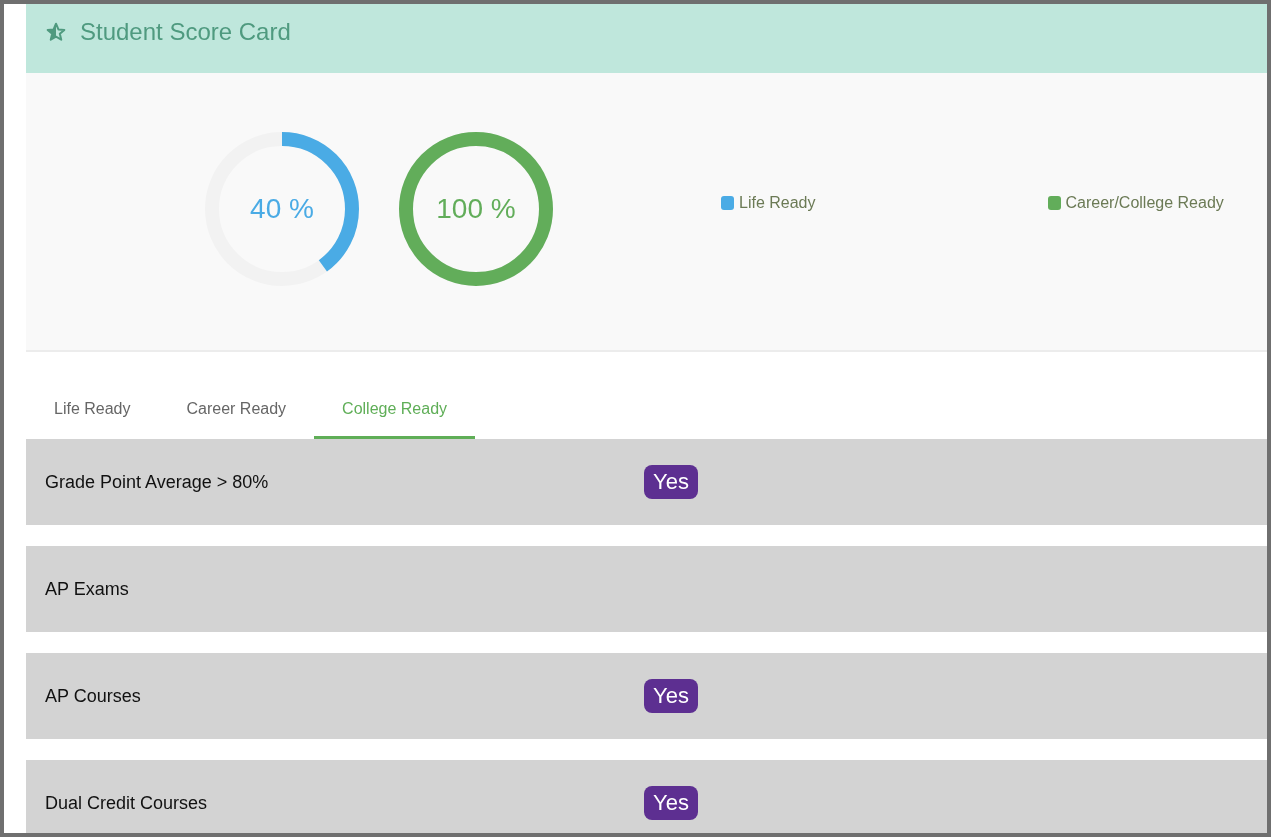 The image size is (1271, 837). What do you see at coordinates (56, 31) in the screenshot?
I see `star-icon` at bounding box center [56, 31].